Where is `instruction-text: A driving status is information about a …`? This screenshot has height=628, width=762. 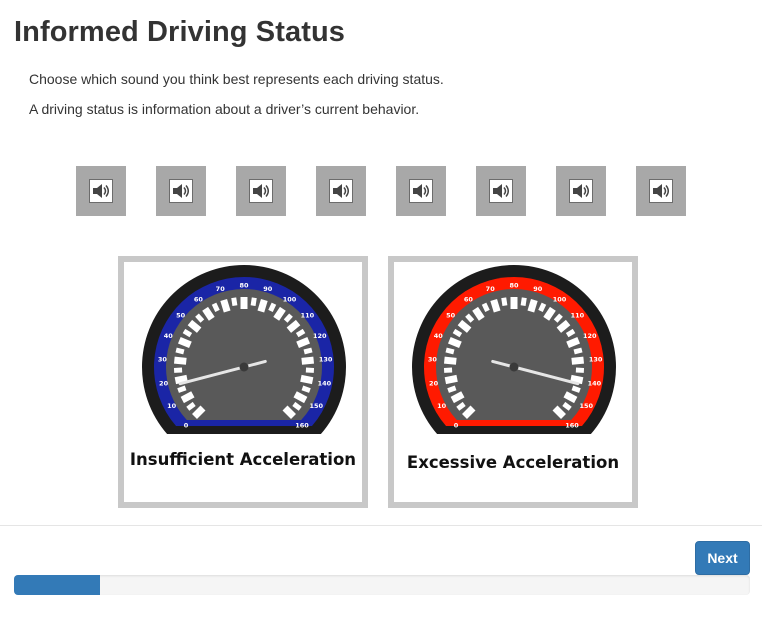
instruction-text: A driving status is information about a … is located at coordinates (224, 109).